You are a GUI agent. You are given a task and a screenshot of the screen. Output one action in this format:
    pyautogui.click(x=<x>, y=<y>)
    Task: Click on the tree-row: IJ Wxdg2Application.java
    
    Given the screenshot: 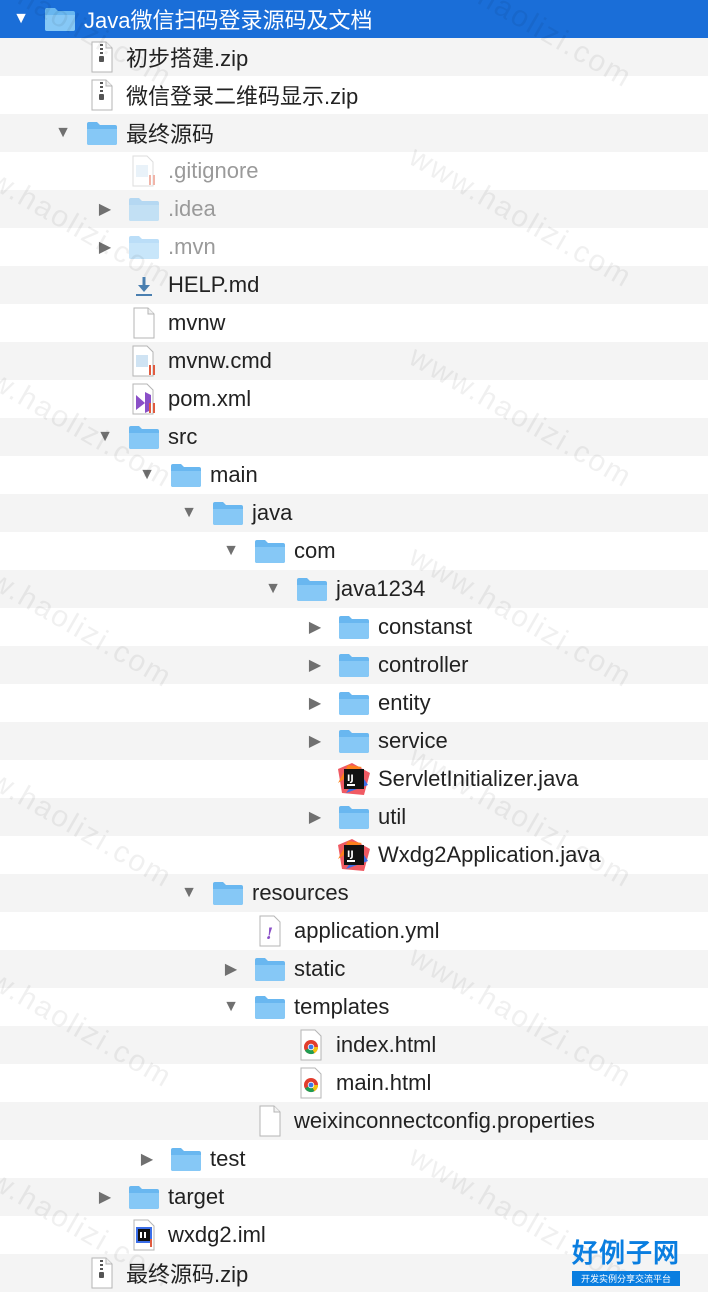 What is the action you would take?
    pyautogui.click(x=354, y=855)
    